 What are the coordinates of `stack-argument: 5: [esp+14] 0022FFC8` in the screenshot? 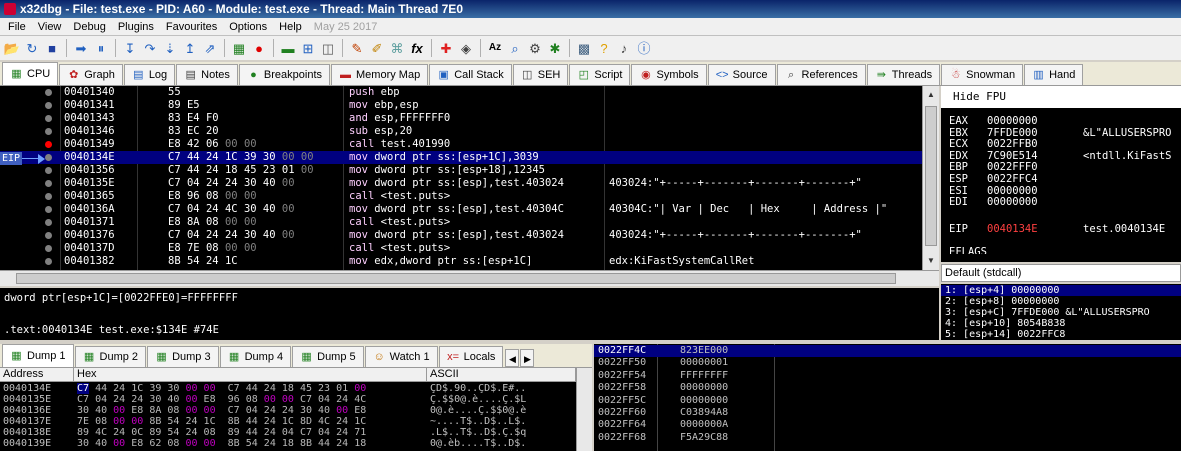 It's located at (1005, 334).